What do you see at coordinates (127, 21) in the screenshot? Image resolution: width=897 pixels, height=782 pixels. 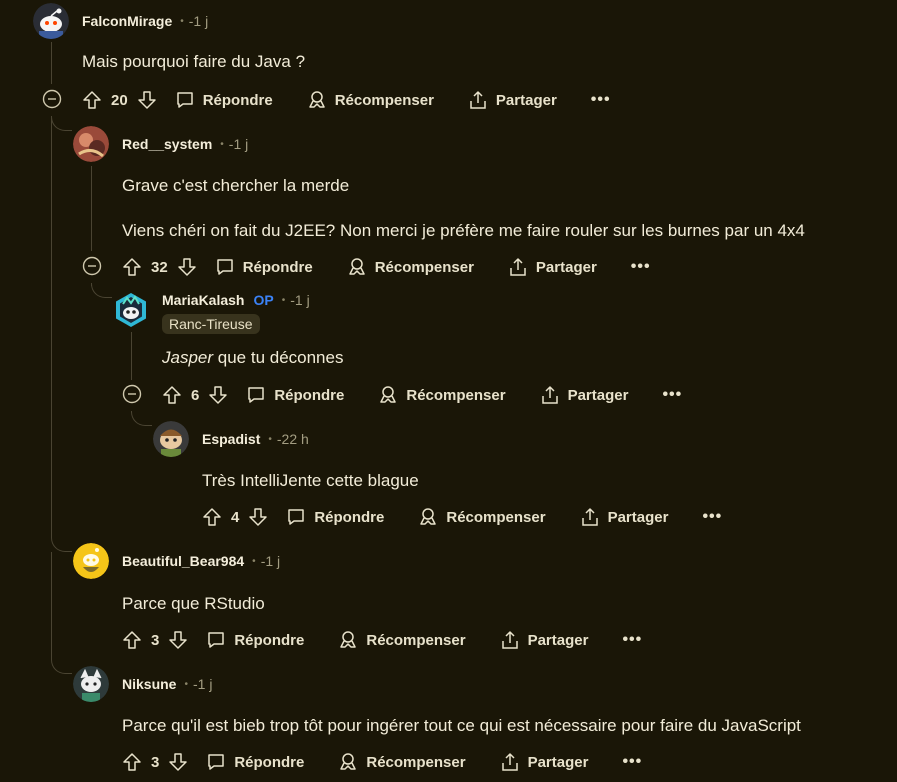 I see `author-name: FalconMirage` at bounding box center [127, 21].